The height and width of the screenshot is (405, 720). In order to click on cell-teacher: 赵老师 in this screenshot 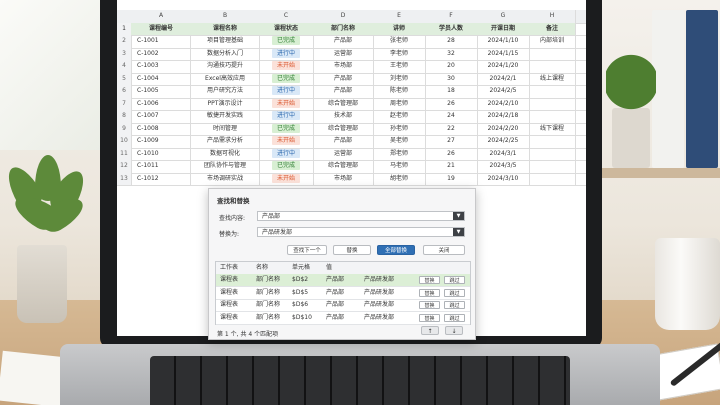, I will do `click(399, 116)`.